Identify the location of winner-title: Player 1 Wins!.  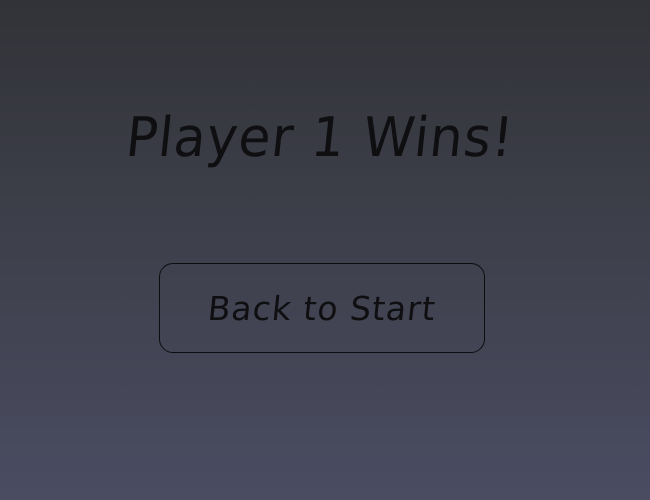
(320, 138).